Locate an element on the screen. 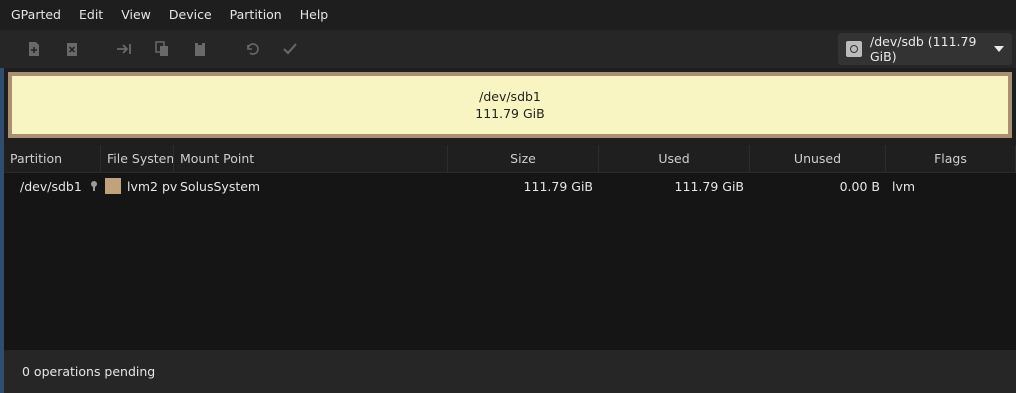 The image size is (1016, 393). menubar: GParted Edit View Device Partition Help is located at coordinates (508, 15).